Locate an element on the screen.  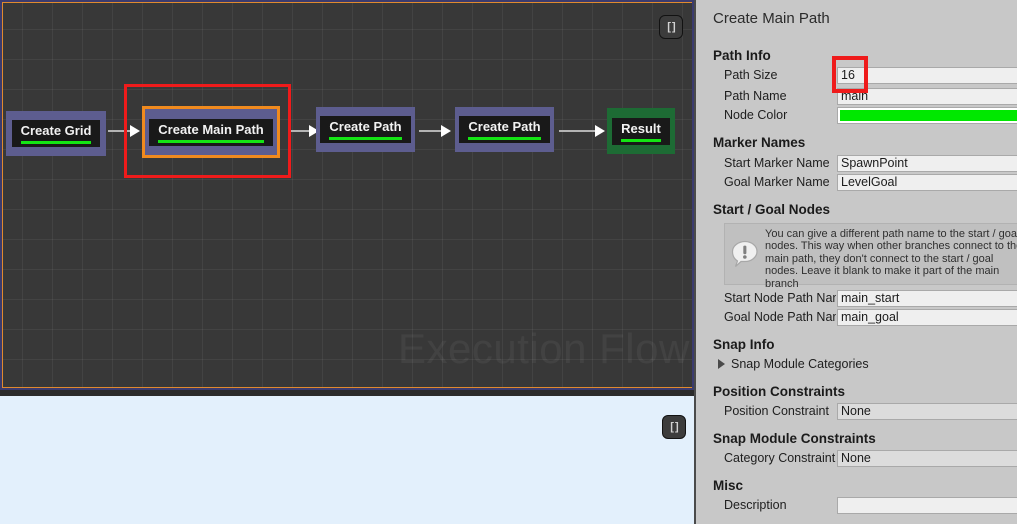
graph-node-create-main-path: Create Main Path is located at coordinates (211, 132).